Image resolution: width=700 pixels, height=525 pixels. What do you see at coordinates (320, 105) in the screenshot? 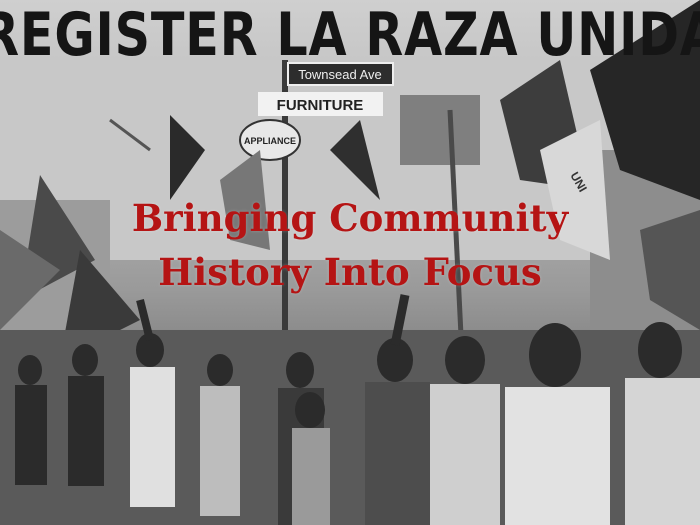
I see `furniture-sign-text: FURNITURE` at bounding box center [320, 105].